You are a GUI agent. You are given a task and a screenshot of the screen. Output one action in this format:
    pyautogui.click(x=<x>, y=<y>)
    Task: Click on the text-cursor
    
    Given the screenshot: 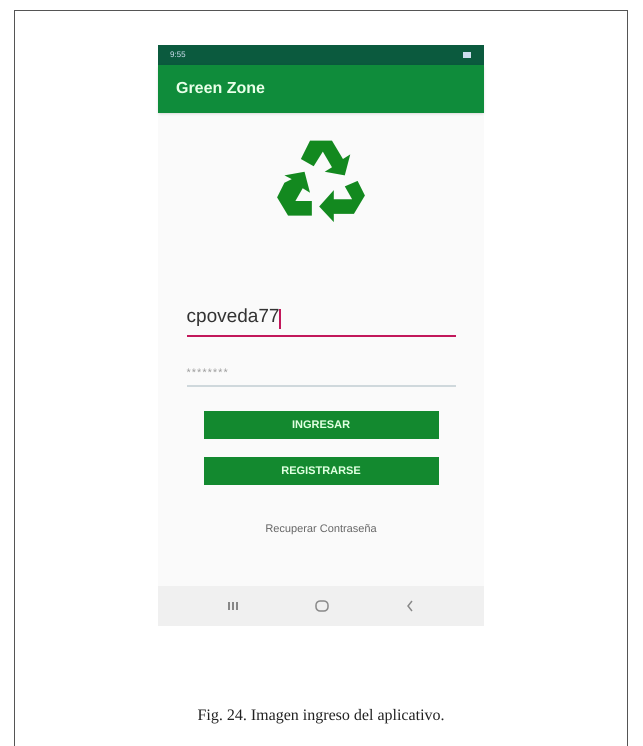 What is the action you would take?
    pyautogui.click(x=280, y=319)
    